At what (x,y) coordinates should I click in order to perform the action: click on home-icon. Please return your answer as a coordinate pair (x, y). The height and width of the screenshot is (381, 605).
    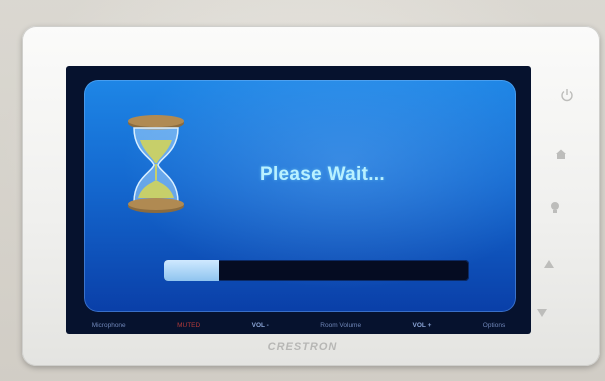
    Looking at the image, I should click on (561, 154).